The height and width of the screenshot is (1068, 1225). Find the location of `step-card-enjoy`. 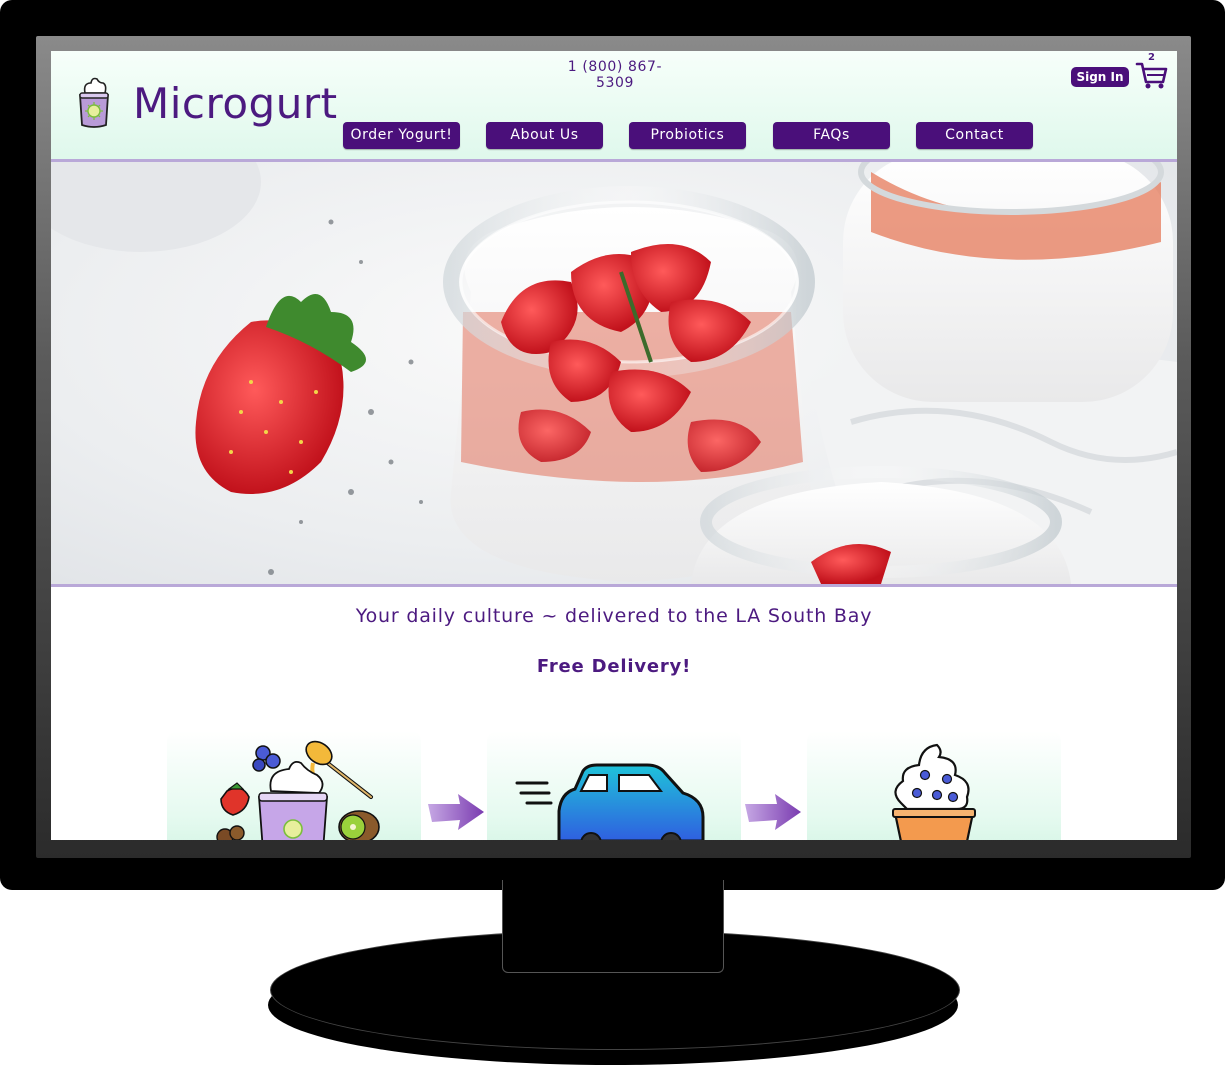

step-card-enjoy is located at coordinates (934, 785).